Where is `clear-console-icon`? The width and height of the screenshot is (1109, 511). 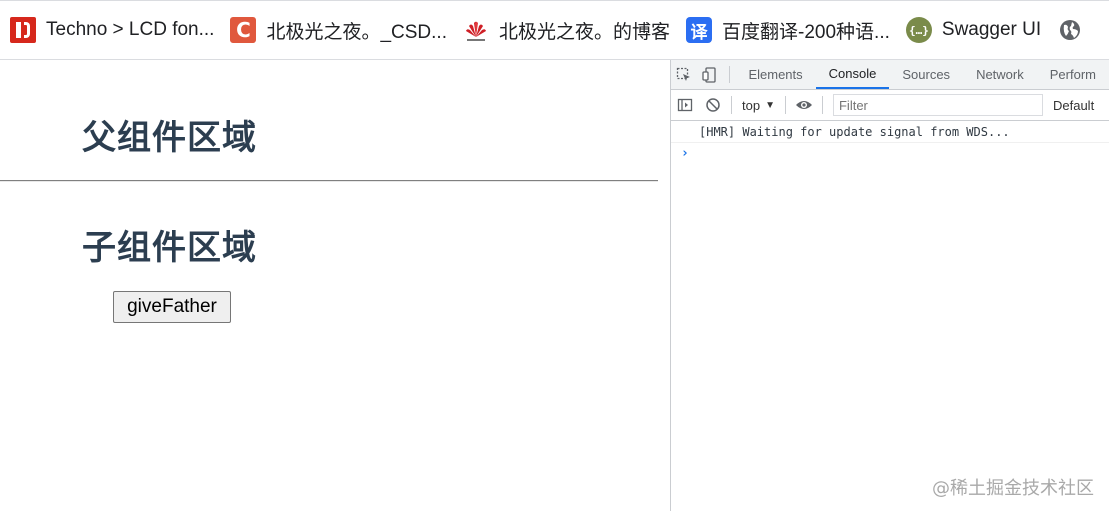 clear-console-icon is located at coordinates (713, 105).